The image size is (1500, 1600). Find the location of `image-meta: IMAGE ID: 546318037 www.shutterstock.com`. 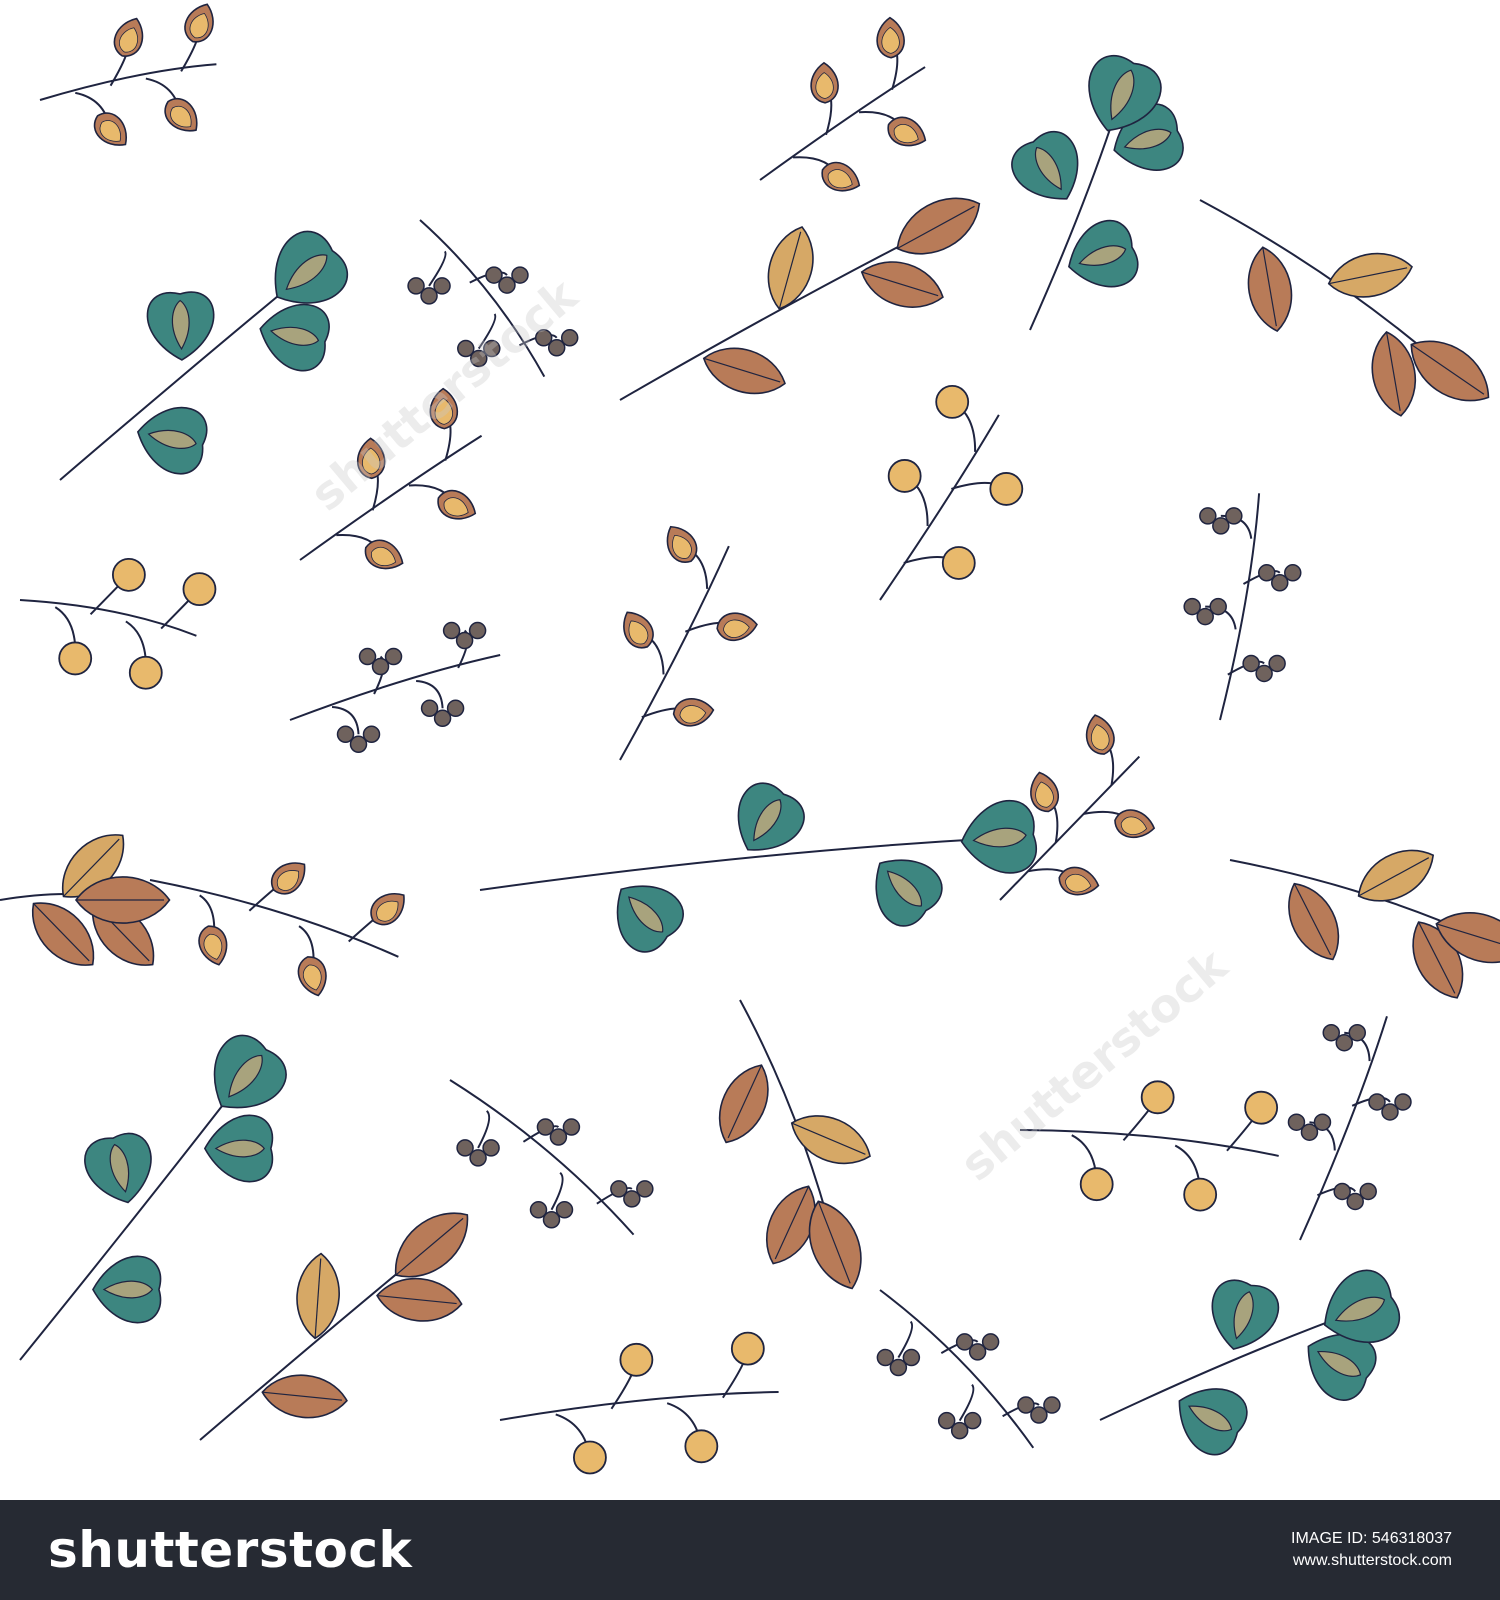

image-meta: IMAGE ID: 546318037 www.shutterstock.com is located at coordinates (1371, 1550).